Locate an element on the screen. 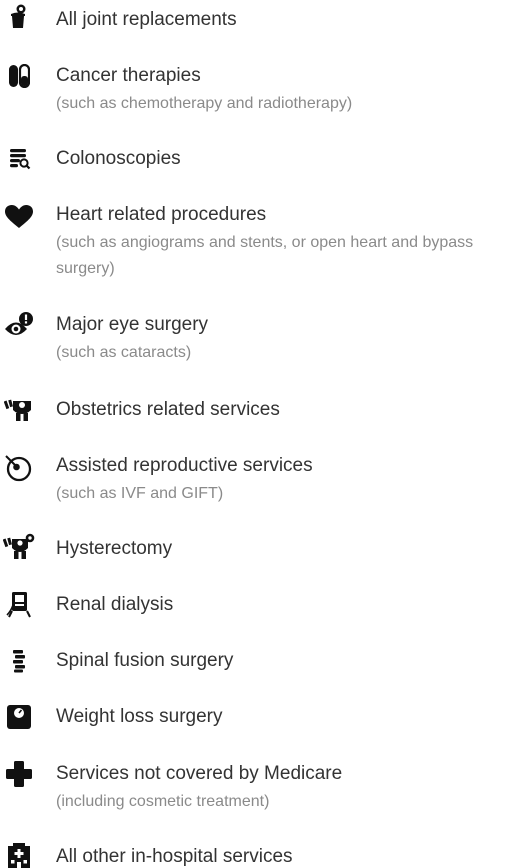 The image size is (528, 868). spine-icon is located at coordinates (19, 661).